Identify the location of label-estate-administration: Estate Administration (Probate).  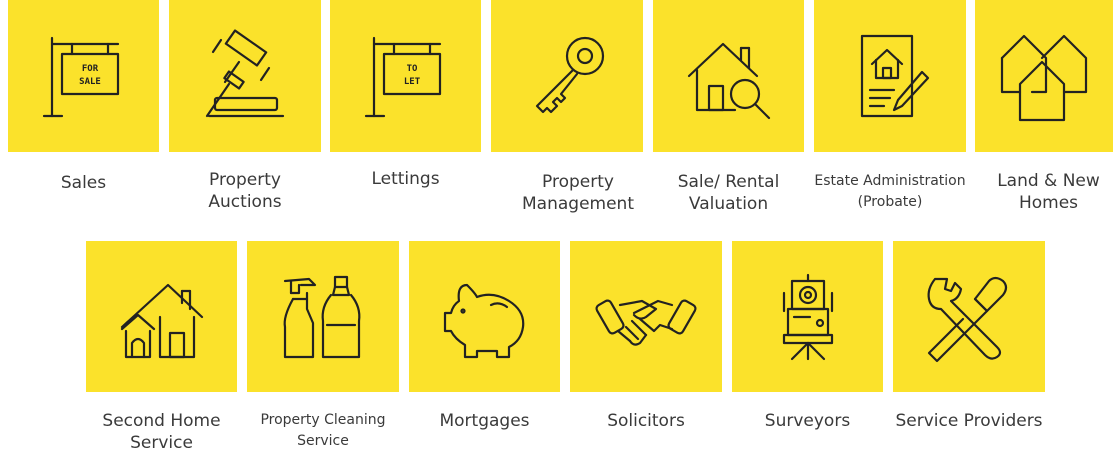
(890, 192).